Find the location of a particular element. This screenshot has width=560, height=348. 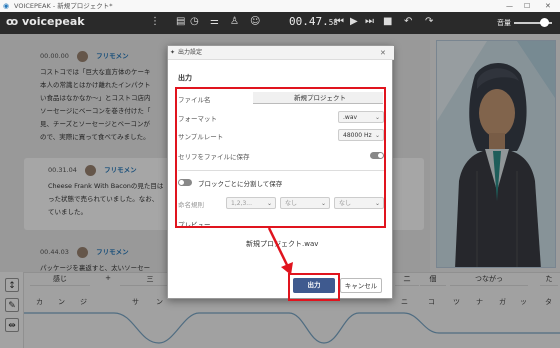

dialog-close-button: ✕ is located at coordinates (383, 53).